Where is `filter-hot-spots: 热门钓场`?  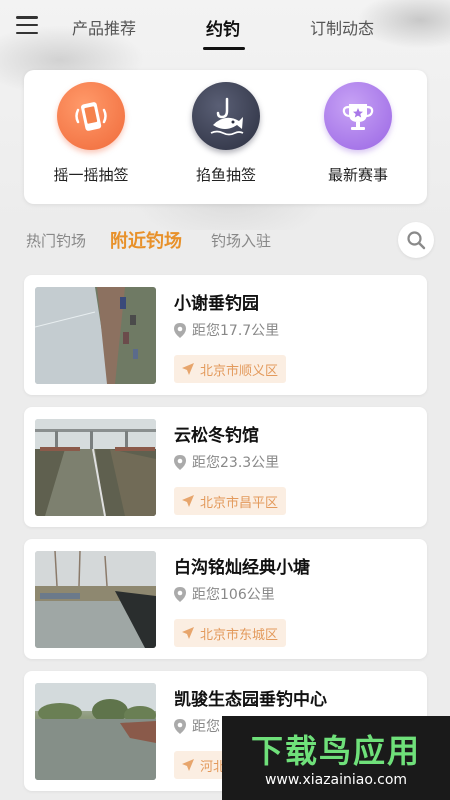
filter-hot-spots: 热门钓场 is located at coordinates (56, 240).